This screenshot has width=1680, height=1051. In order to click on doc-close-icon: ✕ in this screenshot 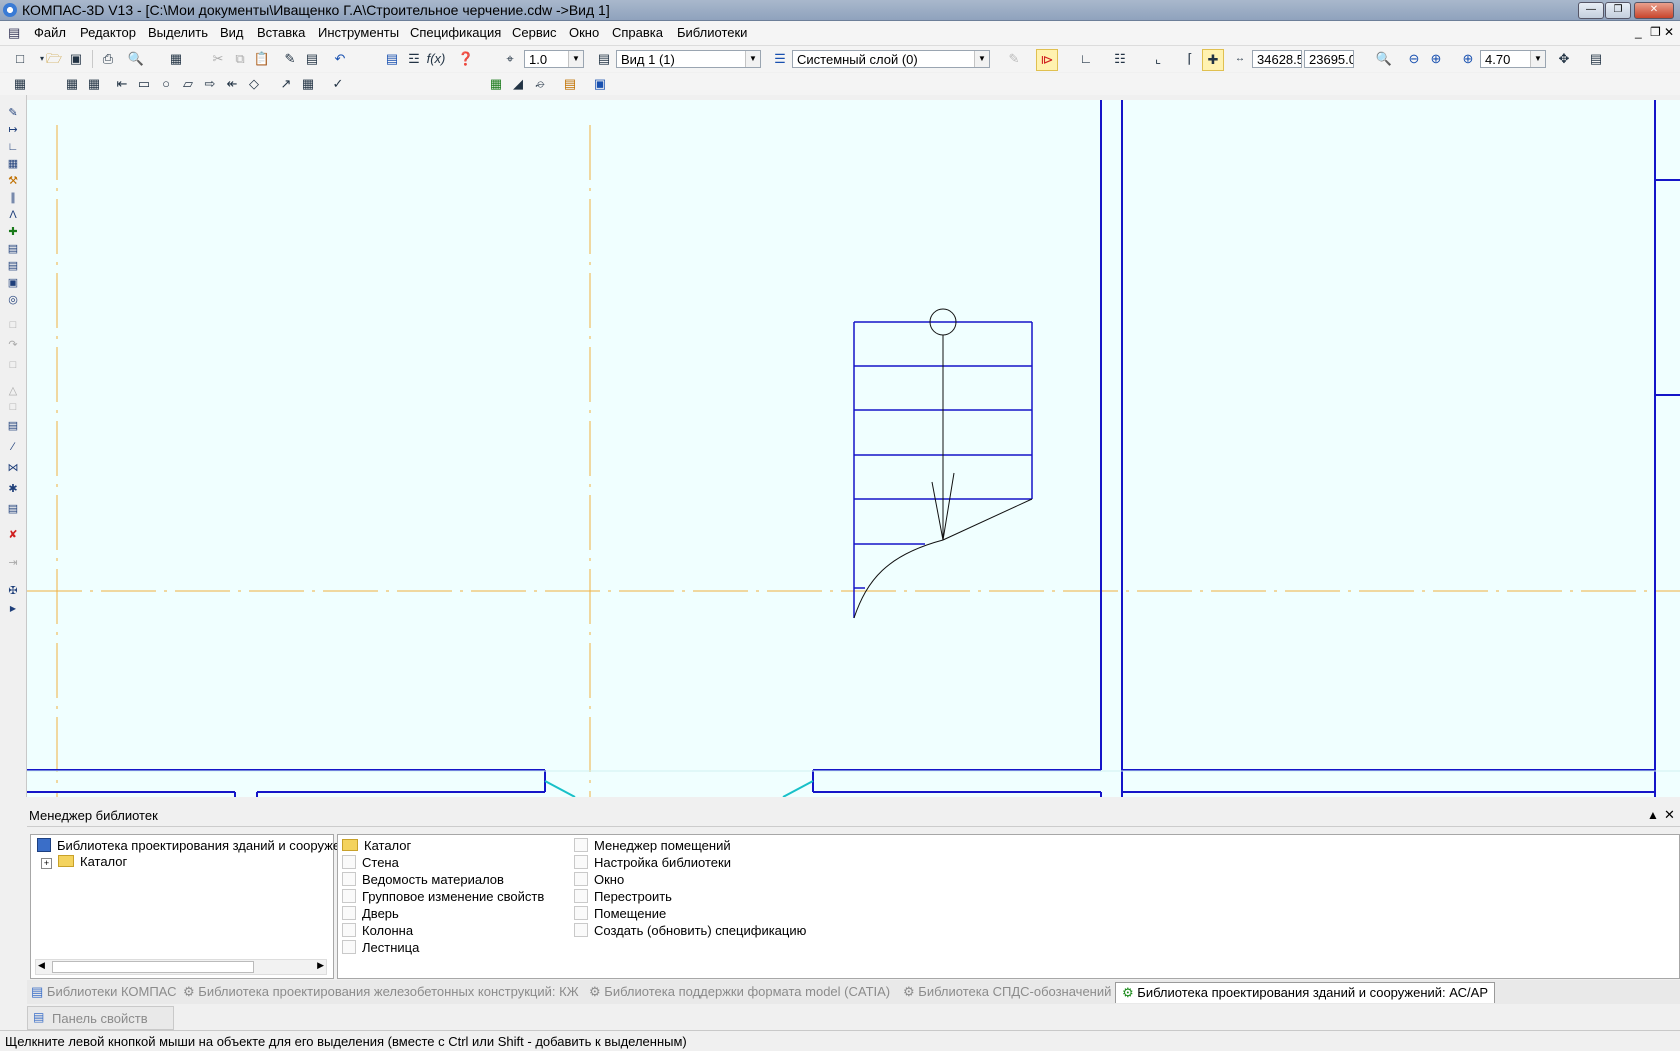, I will do `click(1669, 32)`.